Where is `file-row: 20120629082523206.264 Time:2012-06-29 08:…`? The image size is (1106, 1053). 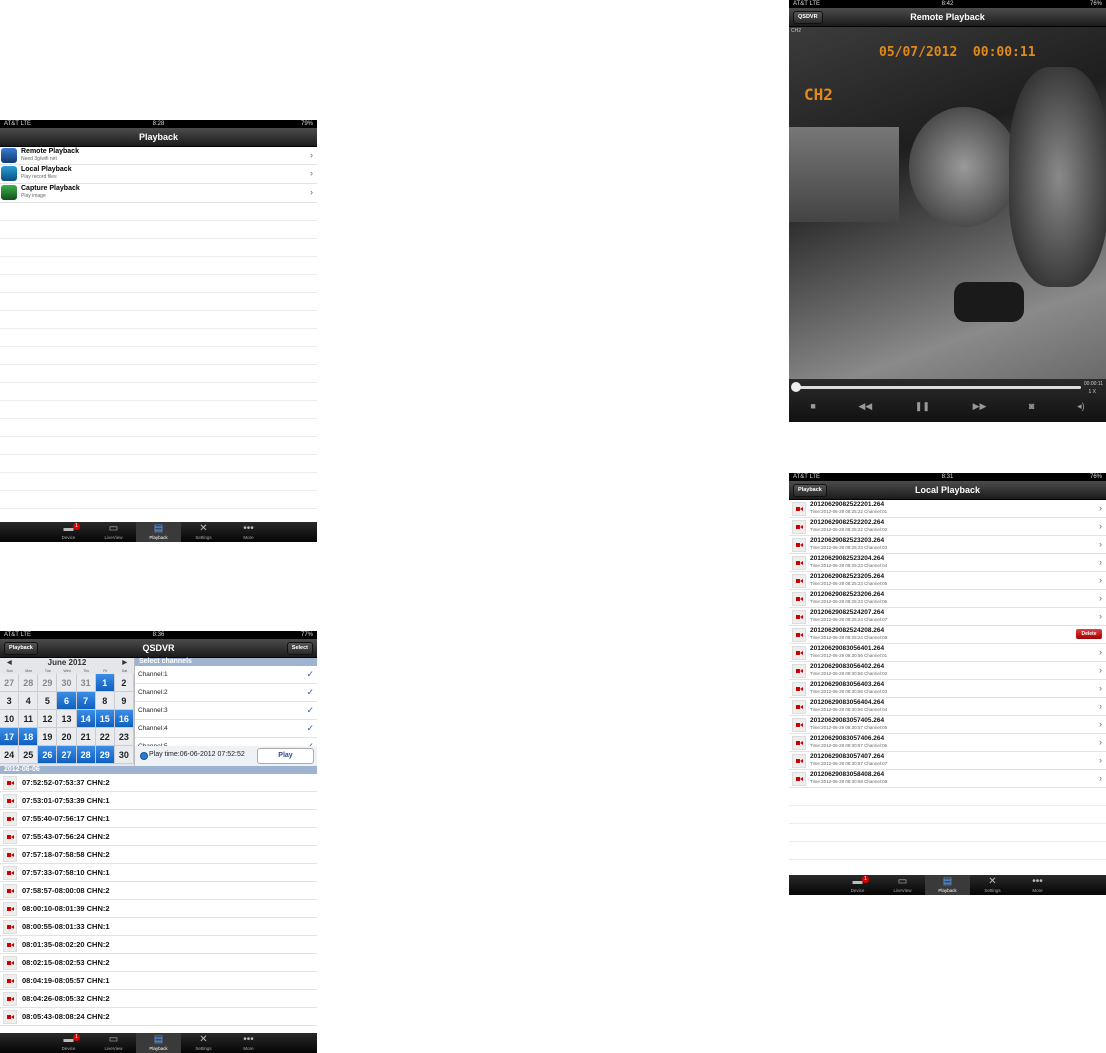
file-row: 20120629082523206.264 Time:2012-06-29 08:… is located at coordinates (947, 599).